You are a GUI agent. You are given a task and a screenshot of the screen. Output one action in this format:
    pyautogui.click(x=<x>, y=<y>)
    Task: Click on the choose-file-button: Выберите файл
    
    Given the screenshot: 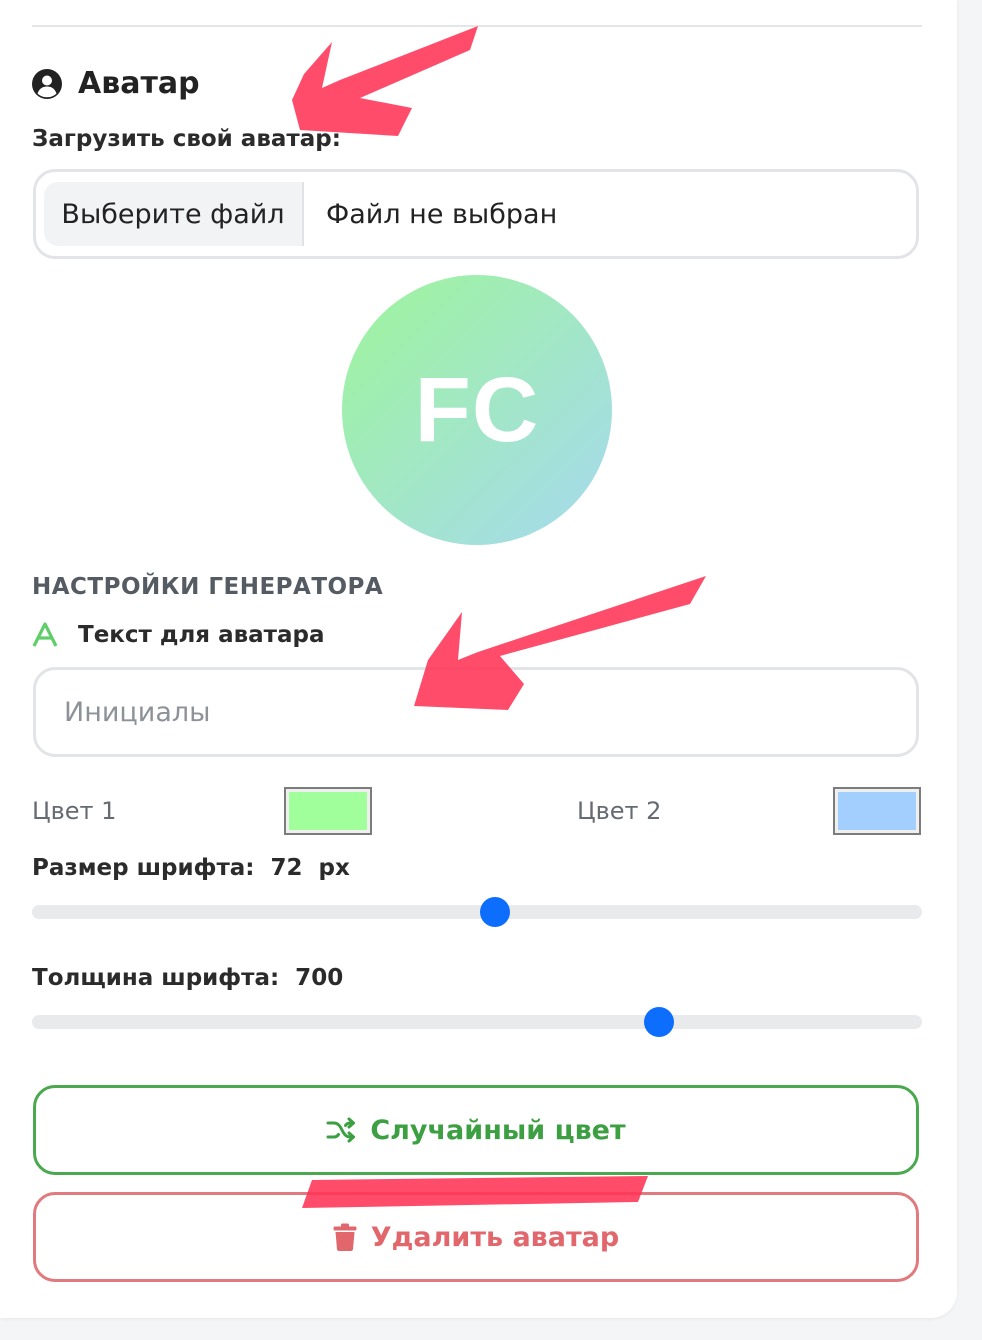 What is the action you would take?
    pyautogui.click(x=174, y=214)
    